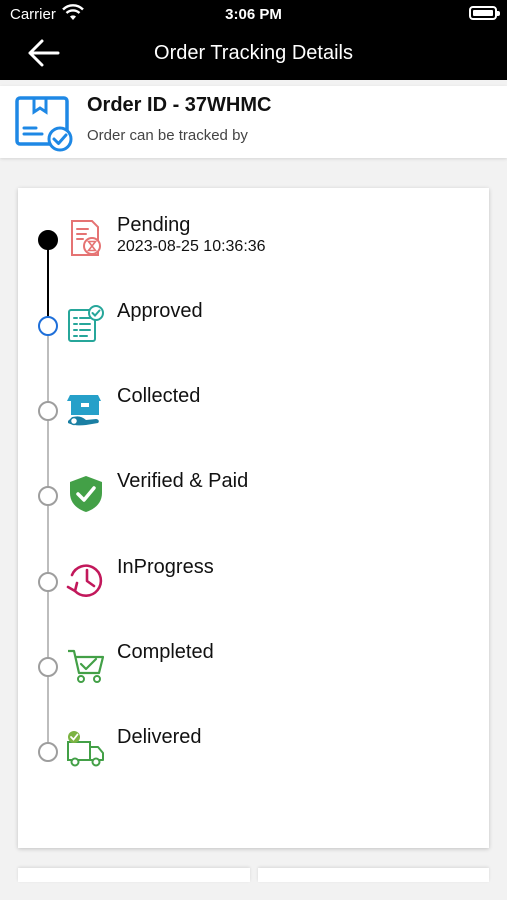 This screenshot has height=900, width=507. I want to click on timeline-step-approved: Approved, so click(253, 330).